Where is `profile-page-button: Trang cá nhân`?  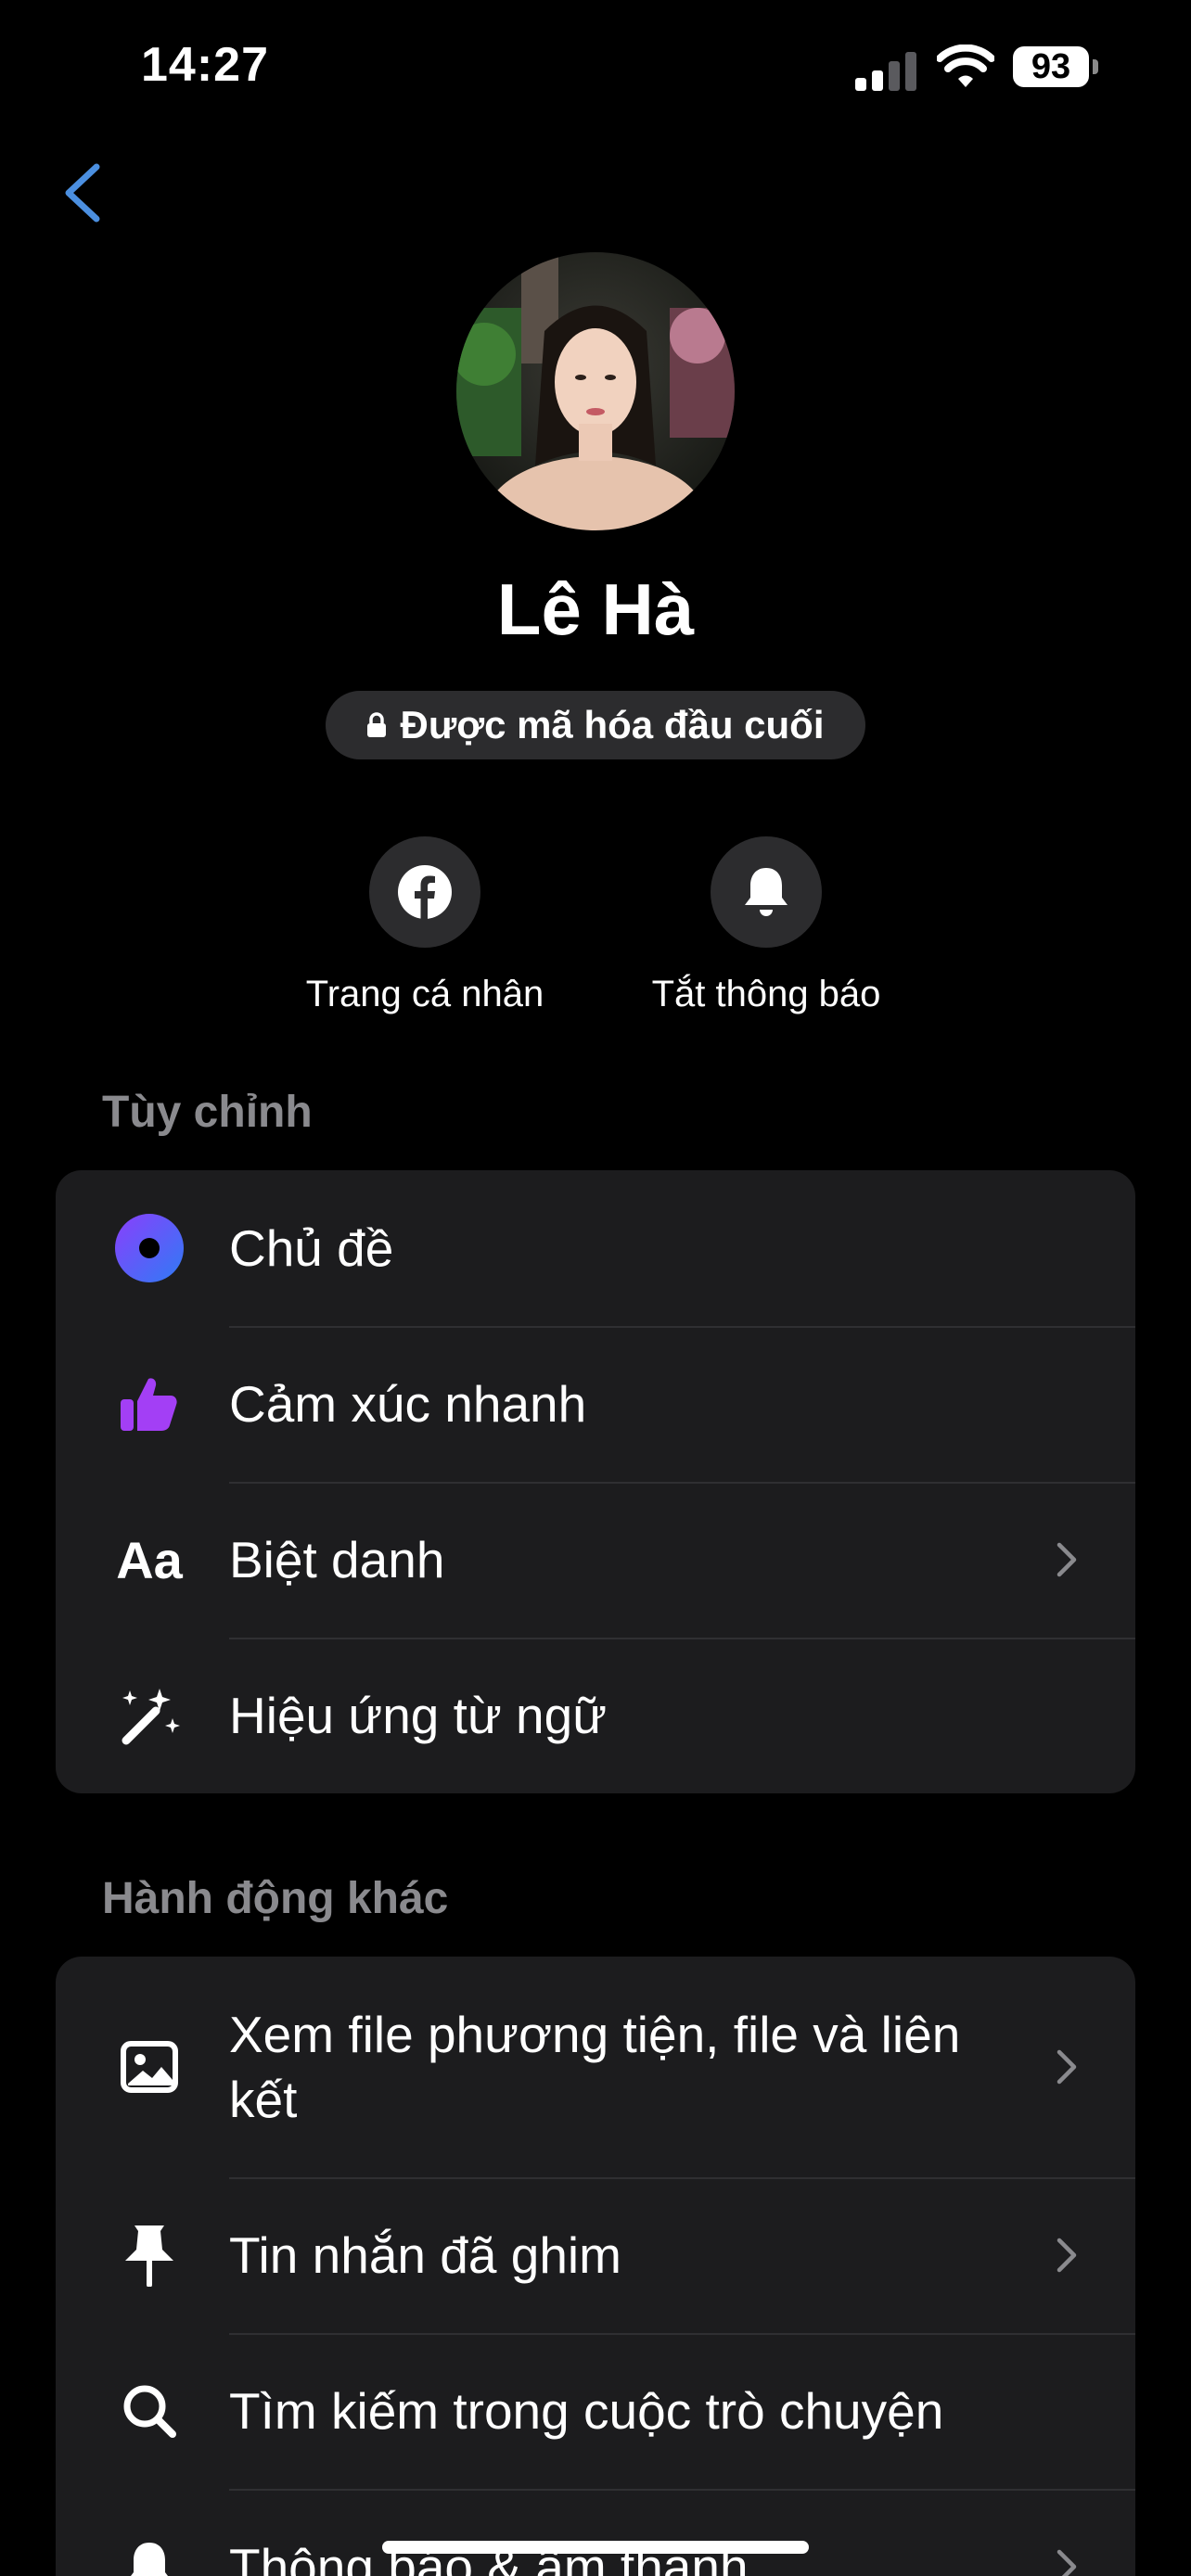 profile-page-button: Trang cá nhân is located at coordinates (424, 926).